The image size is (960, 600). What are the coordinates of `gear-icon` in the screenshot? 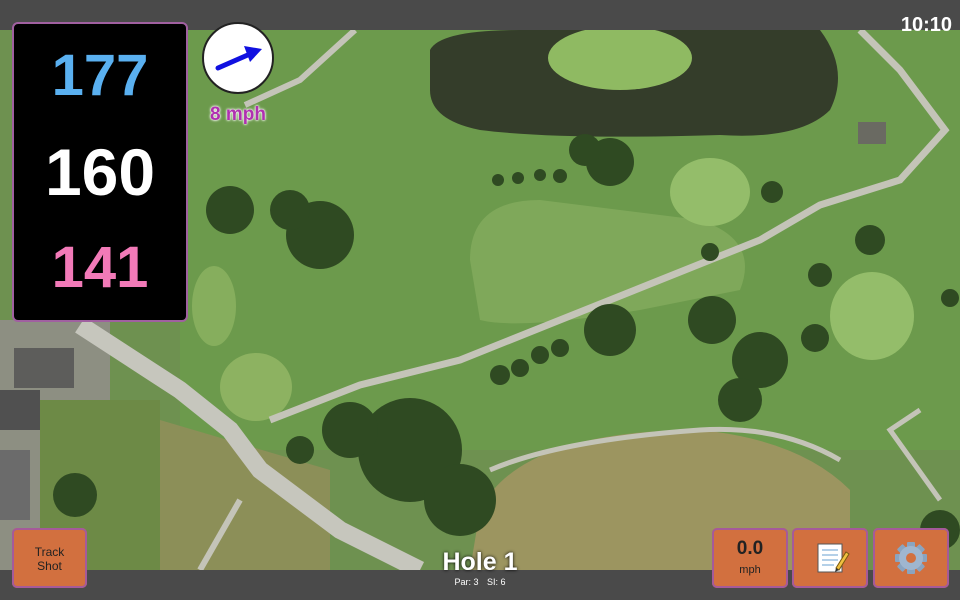 It's located at (911, 558).